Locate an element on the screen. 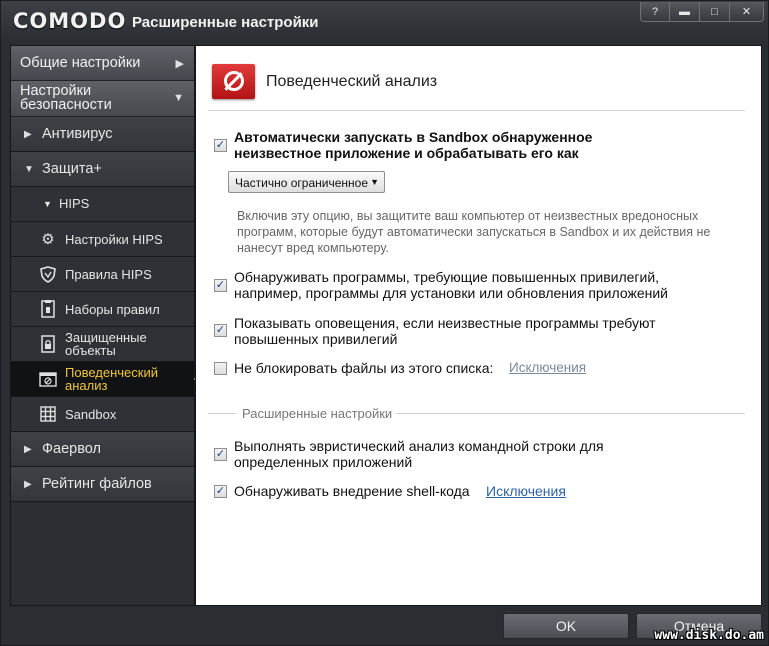  sidebar-item-general: Общие настройки ▶ is located at coordinates (102, 63).